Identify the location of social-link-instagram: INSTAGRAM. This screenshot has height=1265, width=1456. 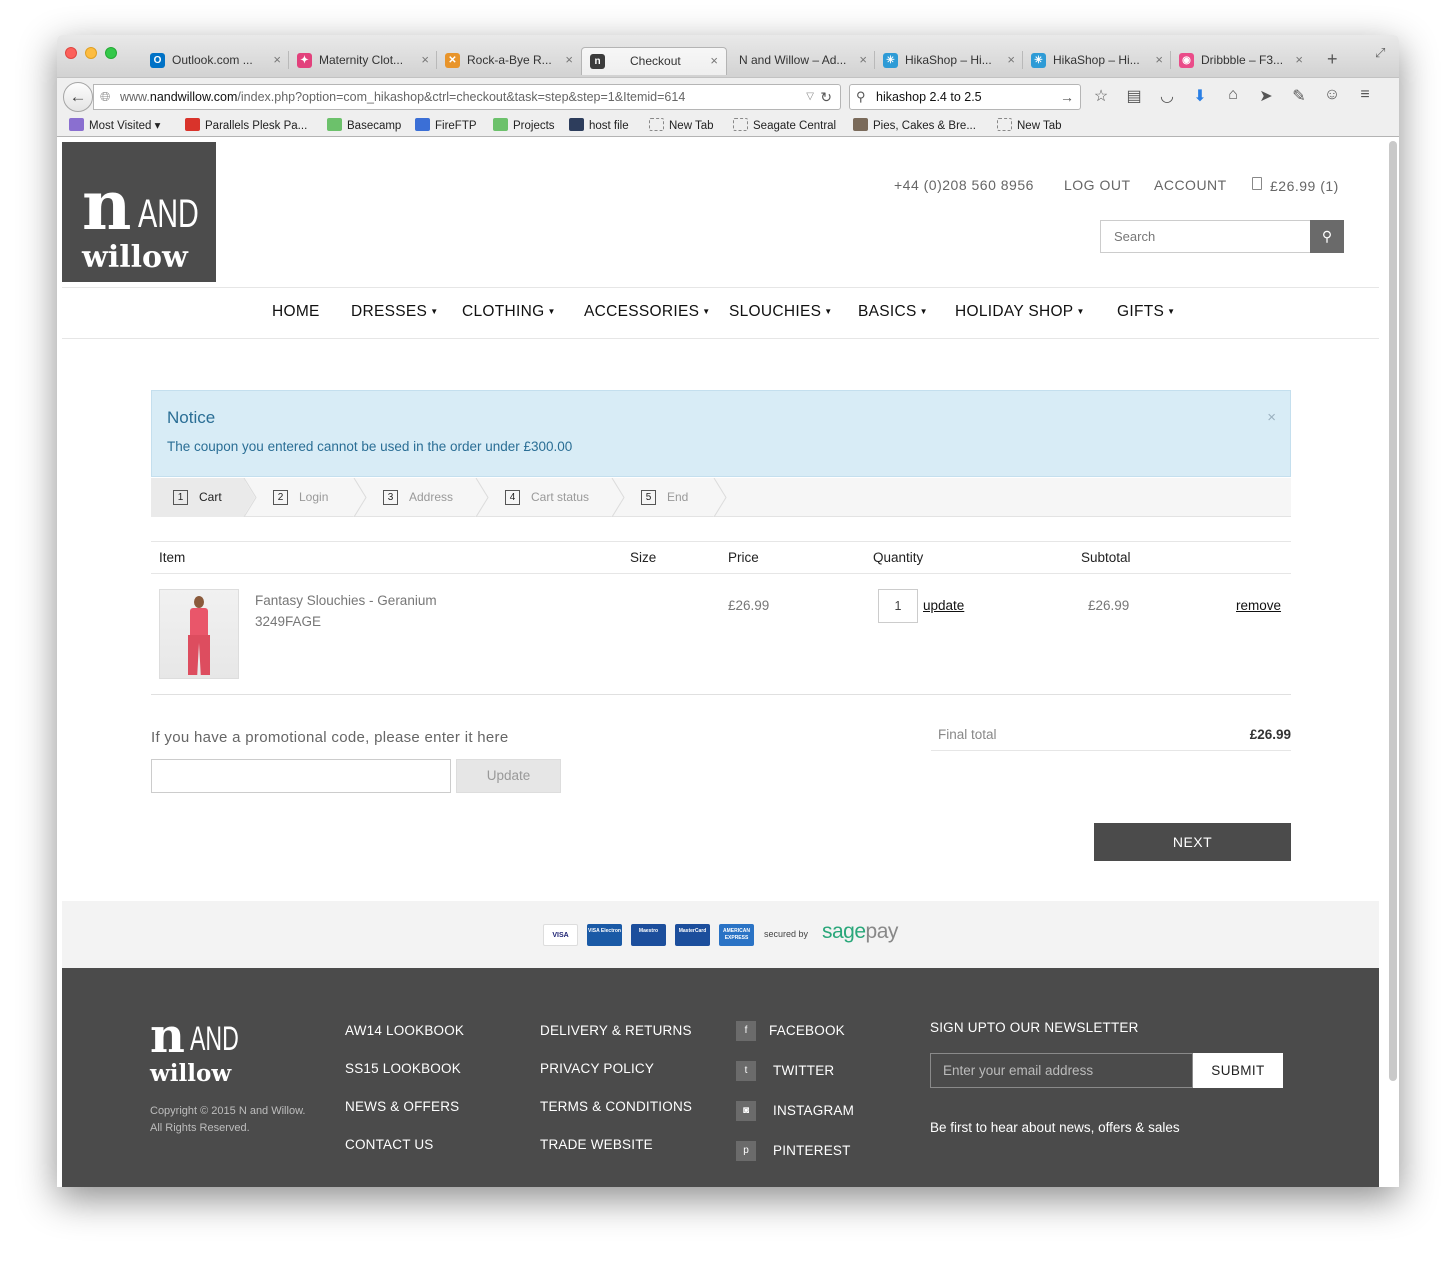
(813, 1110).